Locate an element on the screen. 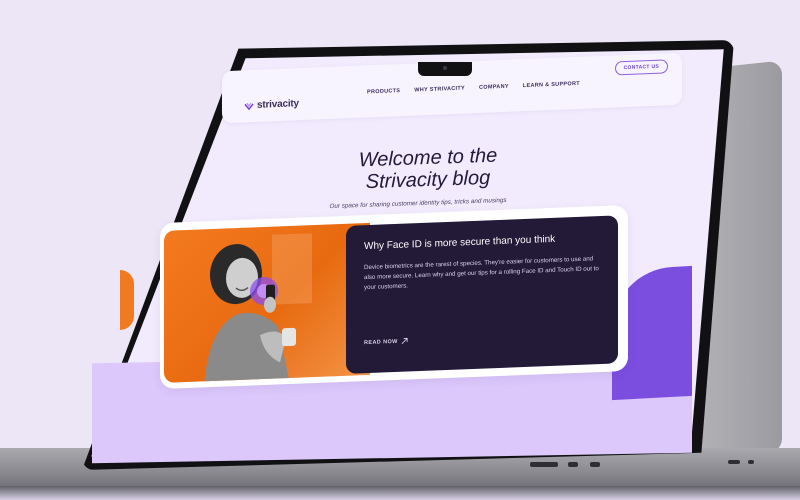  nav-company: COMPANY is located at coordinates (494, 87).